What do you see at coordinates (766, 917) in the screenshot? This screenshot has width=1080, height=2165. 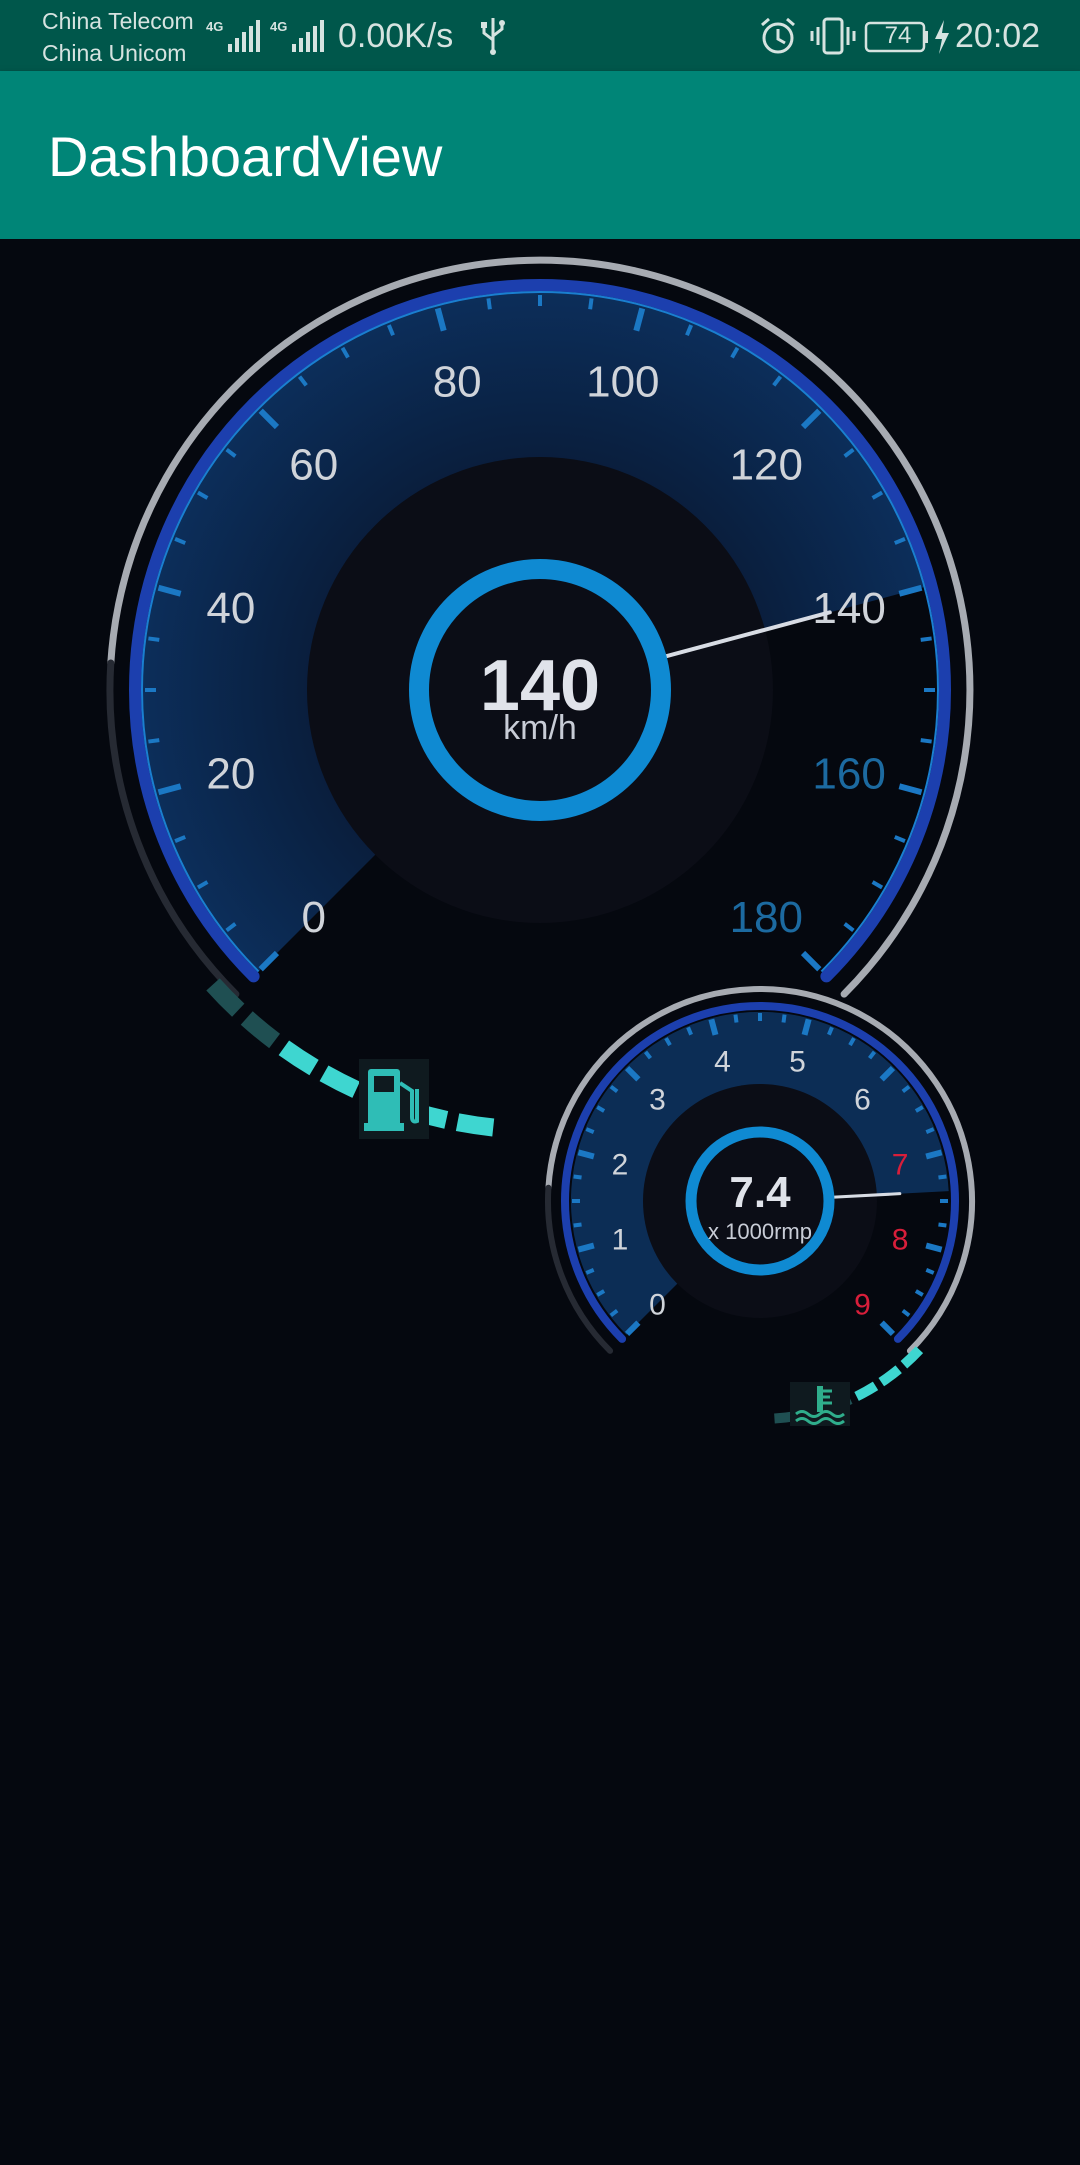 I see `gauge-label: 180` at bounding box center [766, 917].